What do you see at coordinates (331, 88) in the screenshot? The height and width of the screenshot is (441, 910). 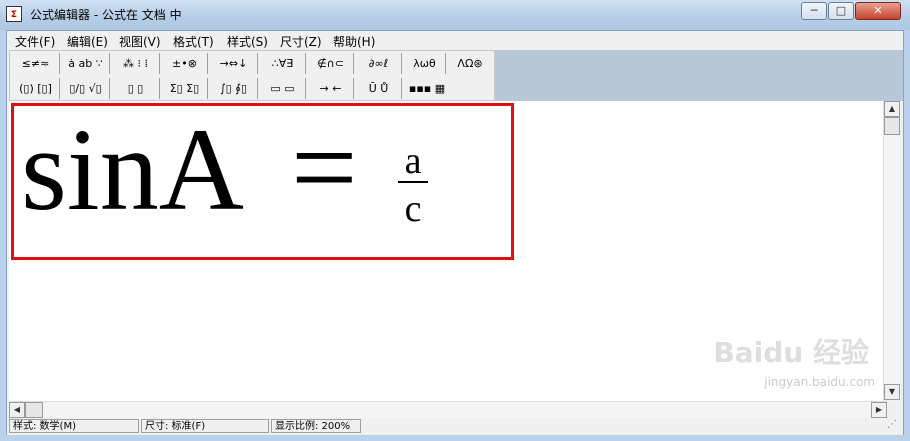 I see `labeled-arrow-templates-button: → ←` at bounding box center [331, 88].